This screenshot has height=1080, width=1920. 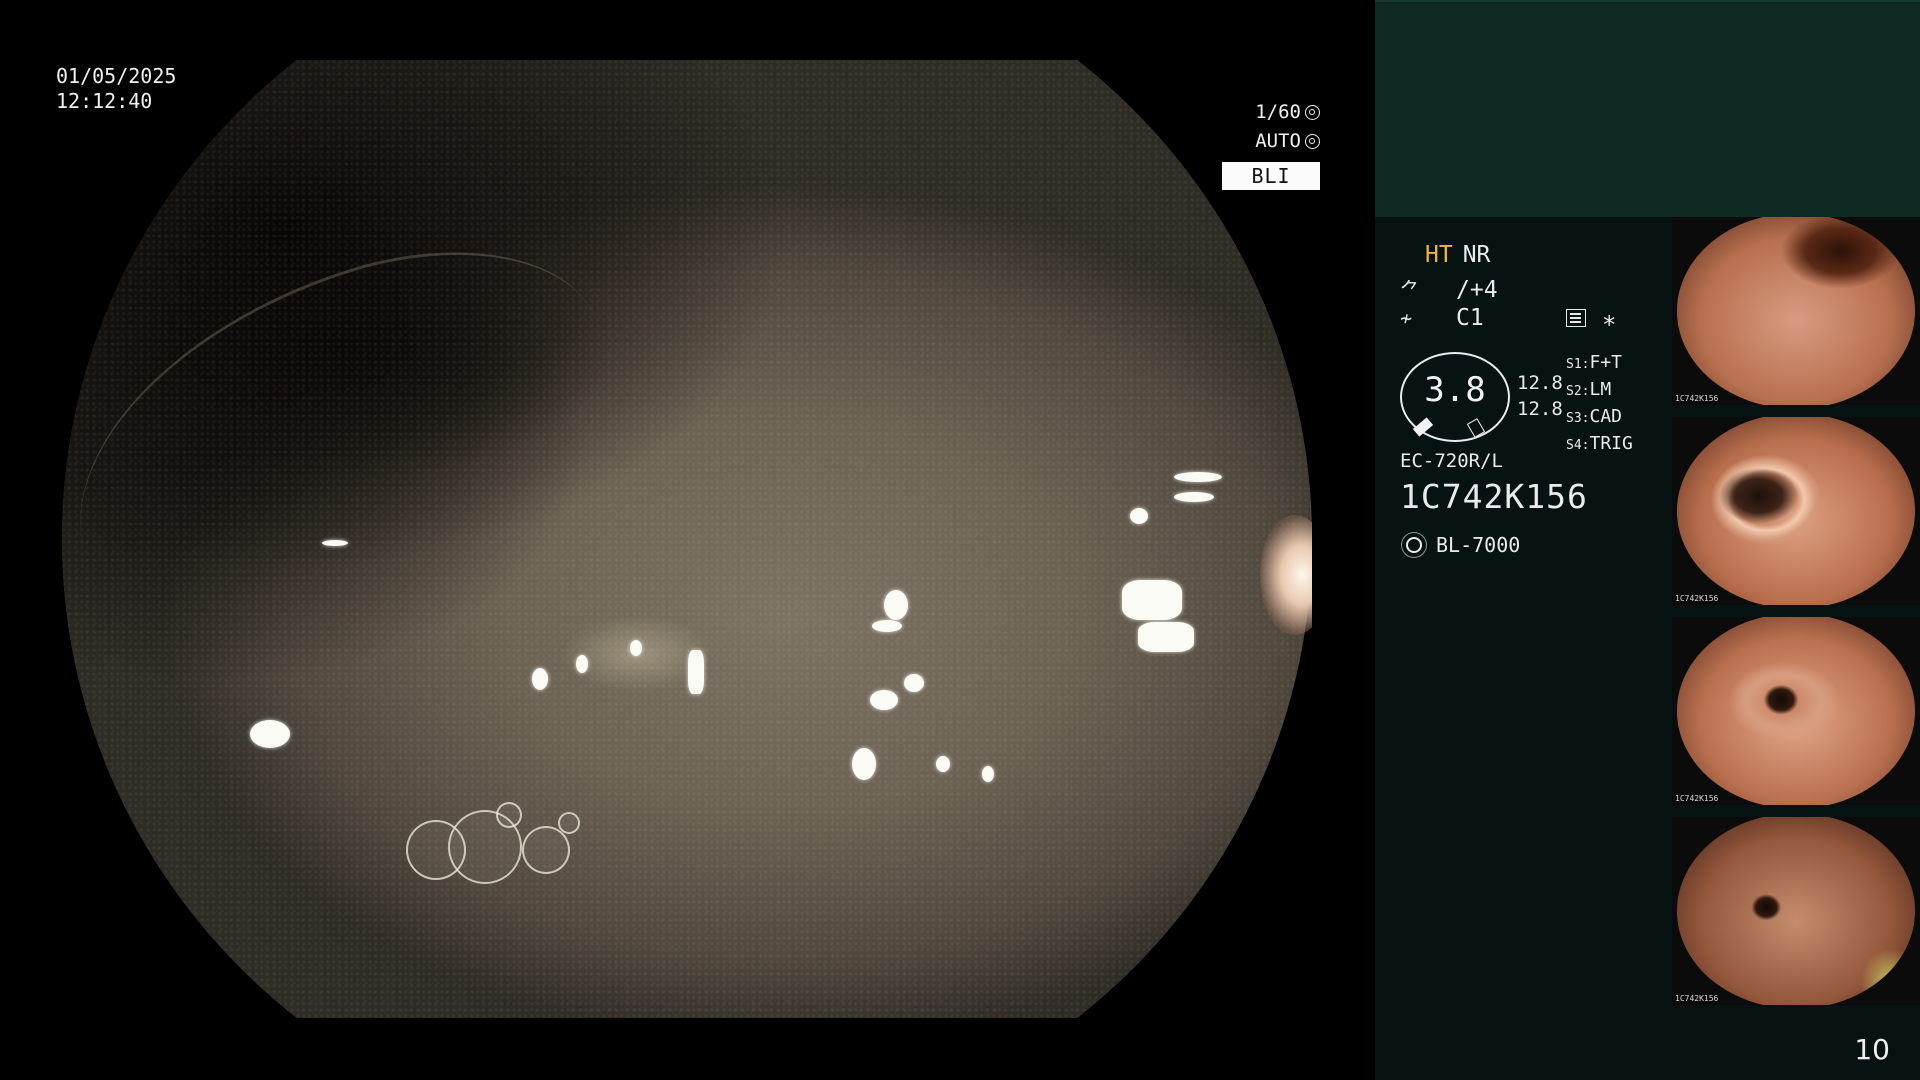 I want to click on aperture-icon, so click(x=1312, y=112).